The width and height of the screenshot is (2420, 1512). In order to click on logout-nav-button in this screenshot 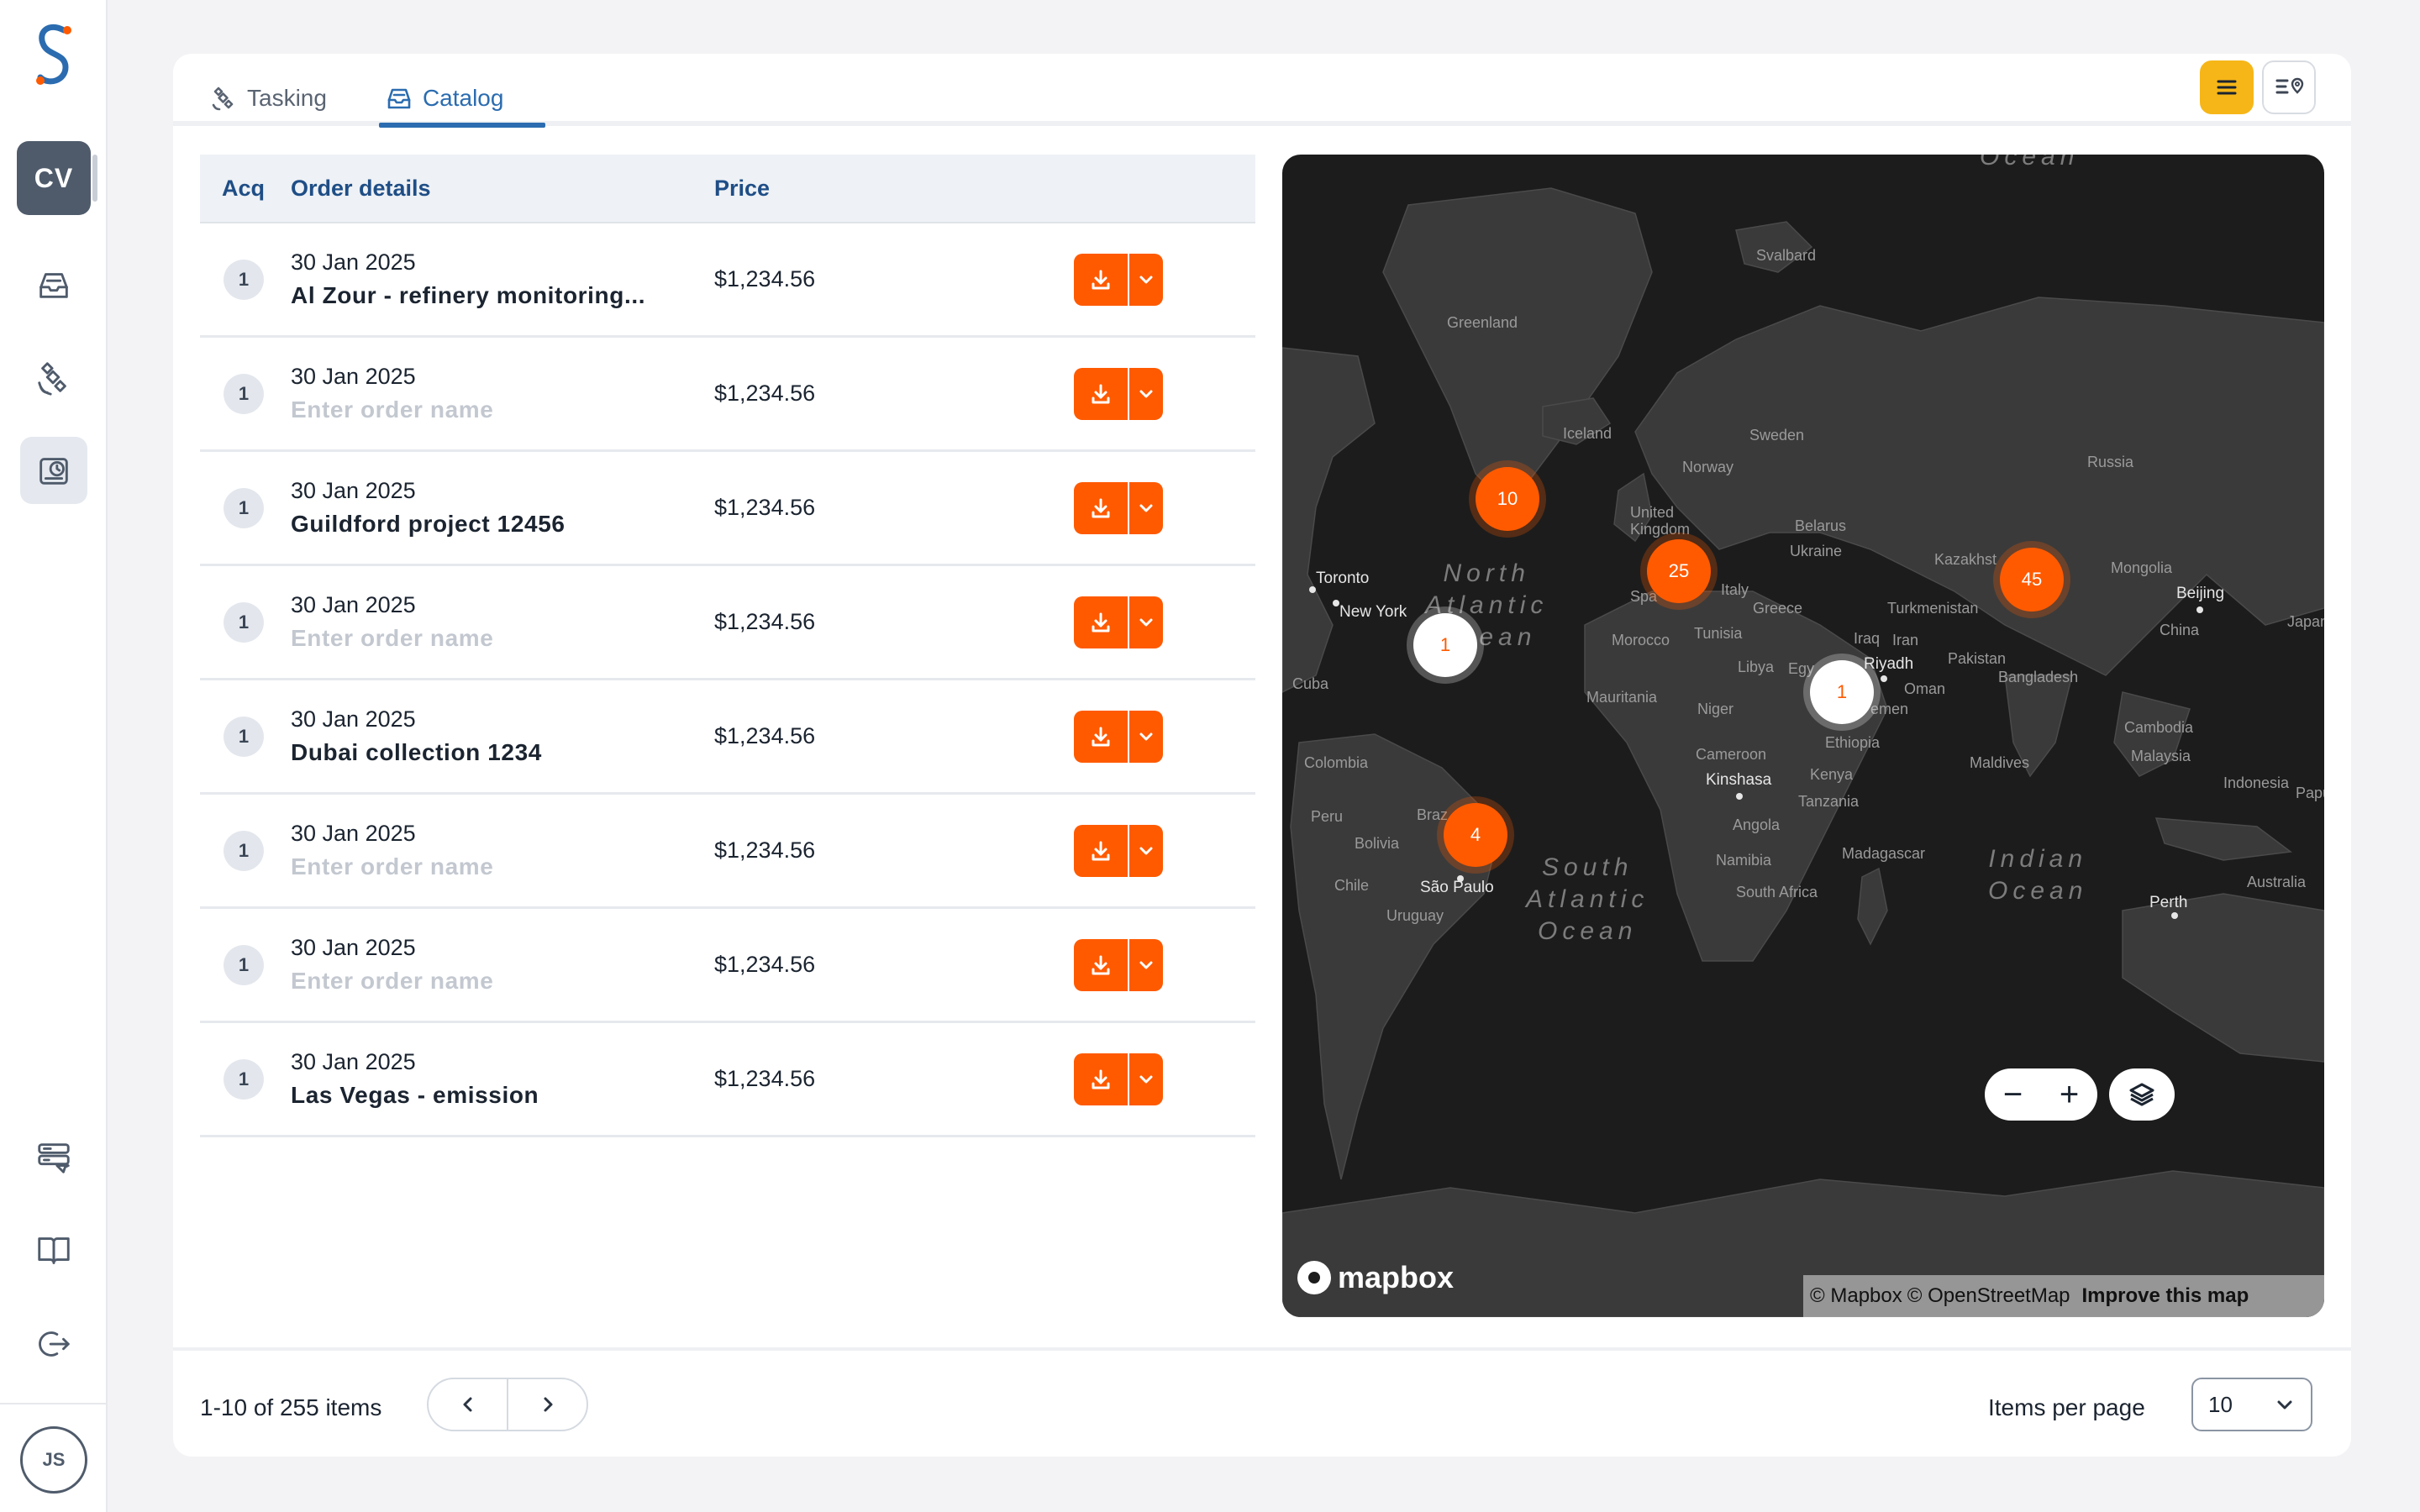, I will do `click(53, 1344)`.